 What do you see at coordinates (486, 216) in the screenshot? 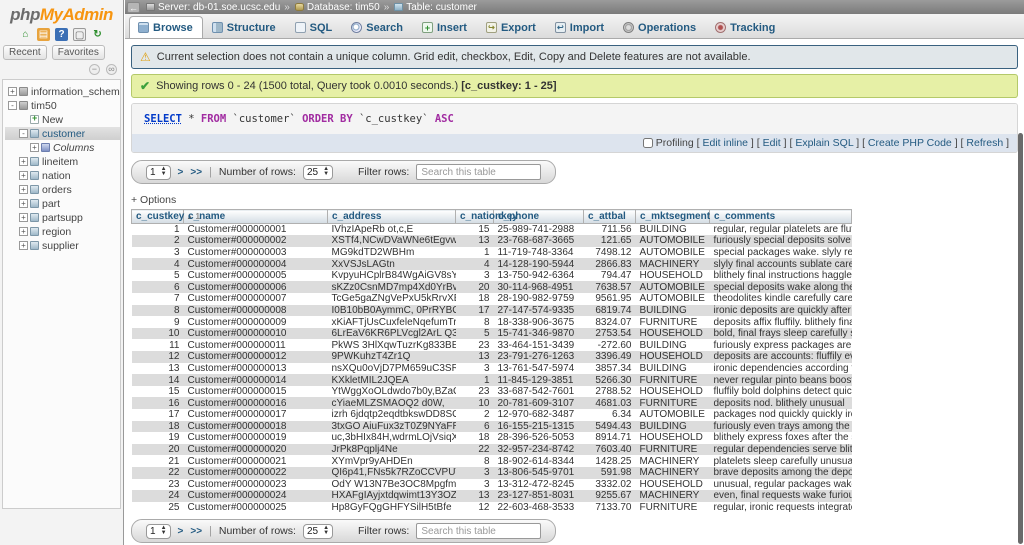
I see `column-header-c_nationkey: c_nationkey` at bounding box center [486, 216].